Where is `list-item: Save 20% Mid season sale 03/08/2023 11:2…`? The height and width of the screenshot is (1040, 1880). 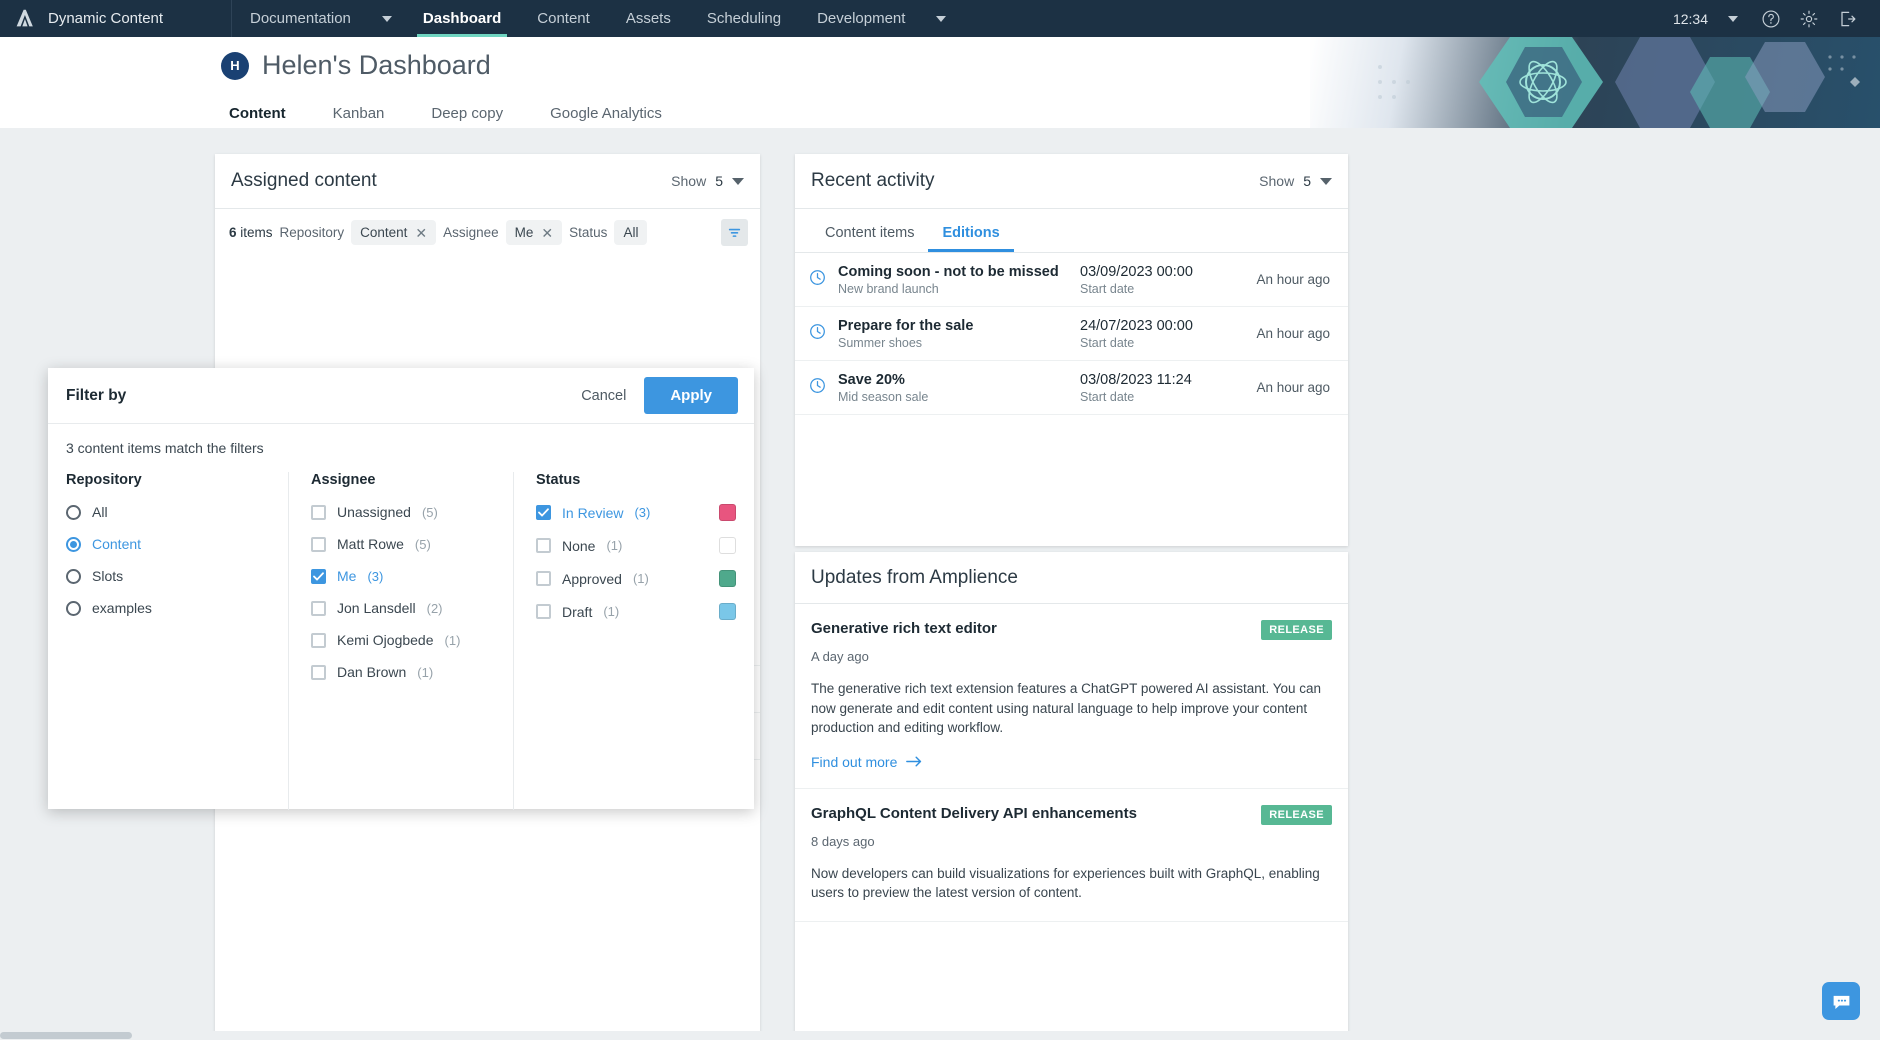 list-item: Save 20% Mid season sale 03/08/2023 11:2… is located at coordinates (1071, 388).